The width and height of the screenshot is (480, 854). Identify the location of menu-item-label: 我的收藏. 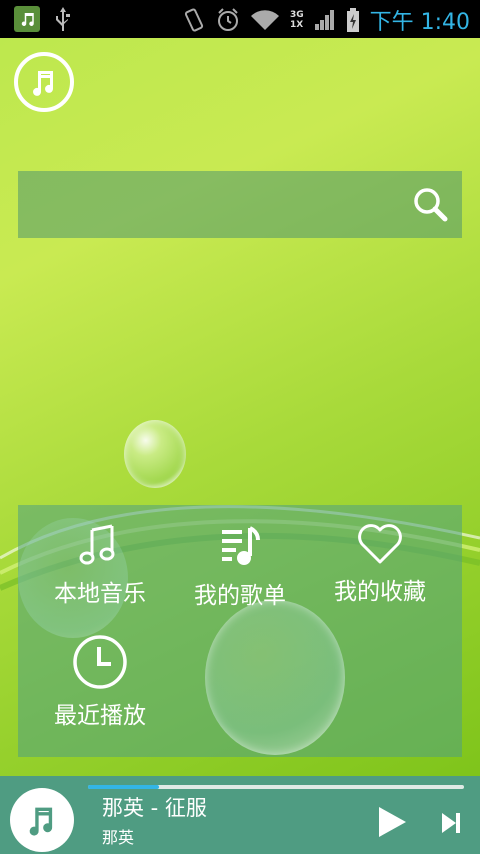
(380, 592).